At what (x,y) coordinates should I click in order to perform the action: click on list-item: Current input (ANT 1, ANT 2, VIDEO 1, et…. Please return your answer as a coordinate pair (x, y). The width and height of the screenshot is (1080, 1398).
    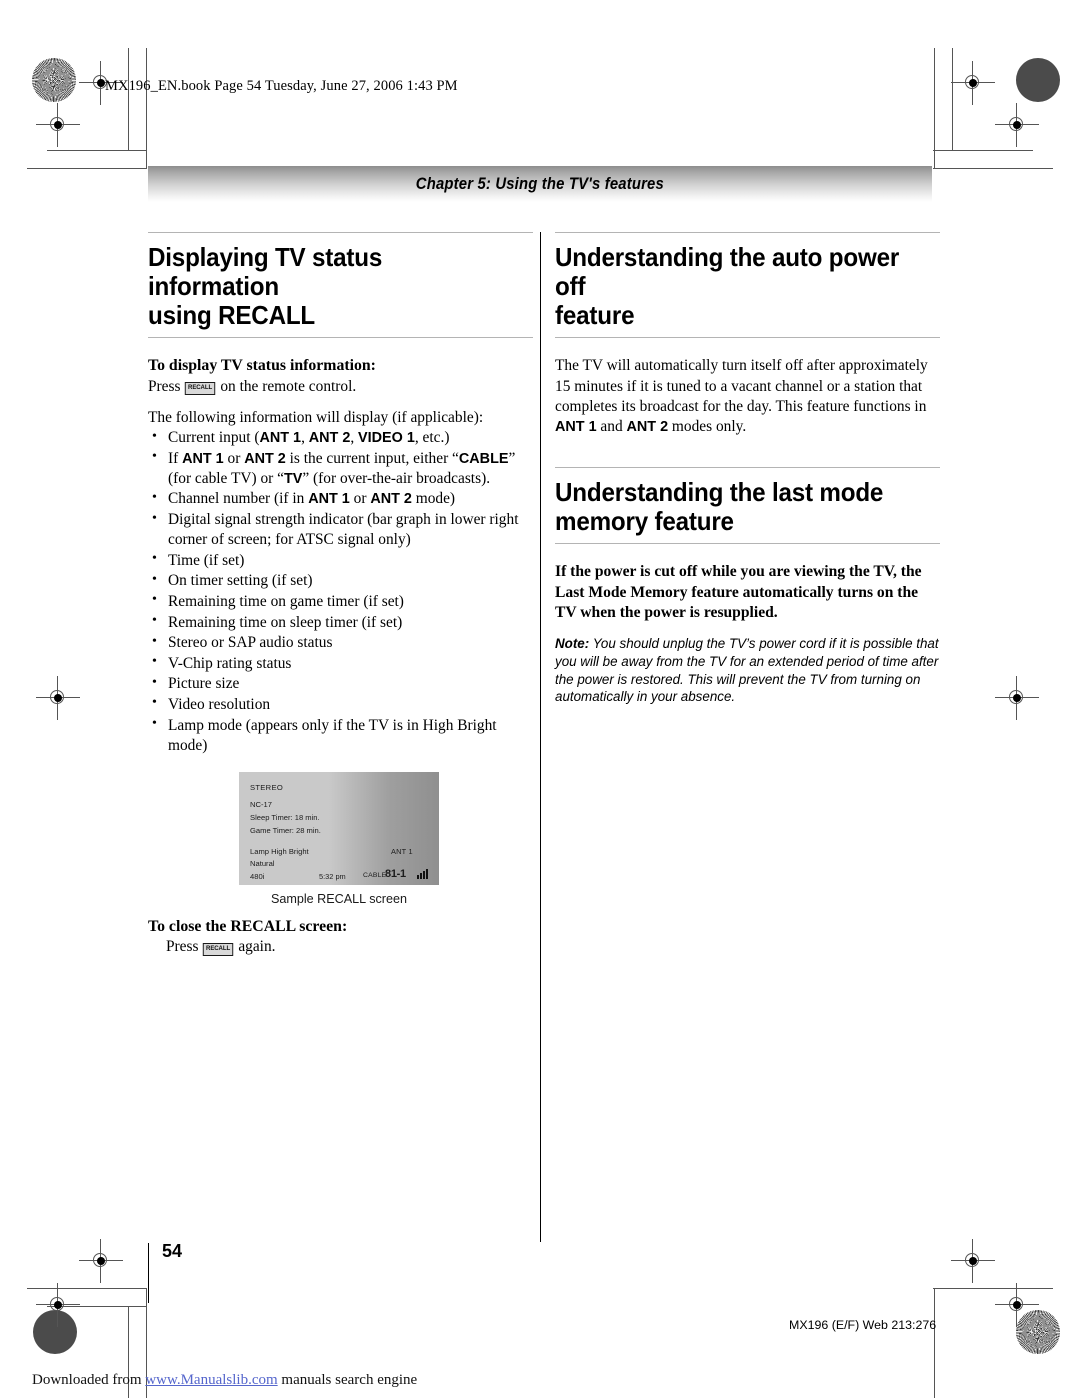
    Looking at the image, I should click on (340, 438).